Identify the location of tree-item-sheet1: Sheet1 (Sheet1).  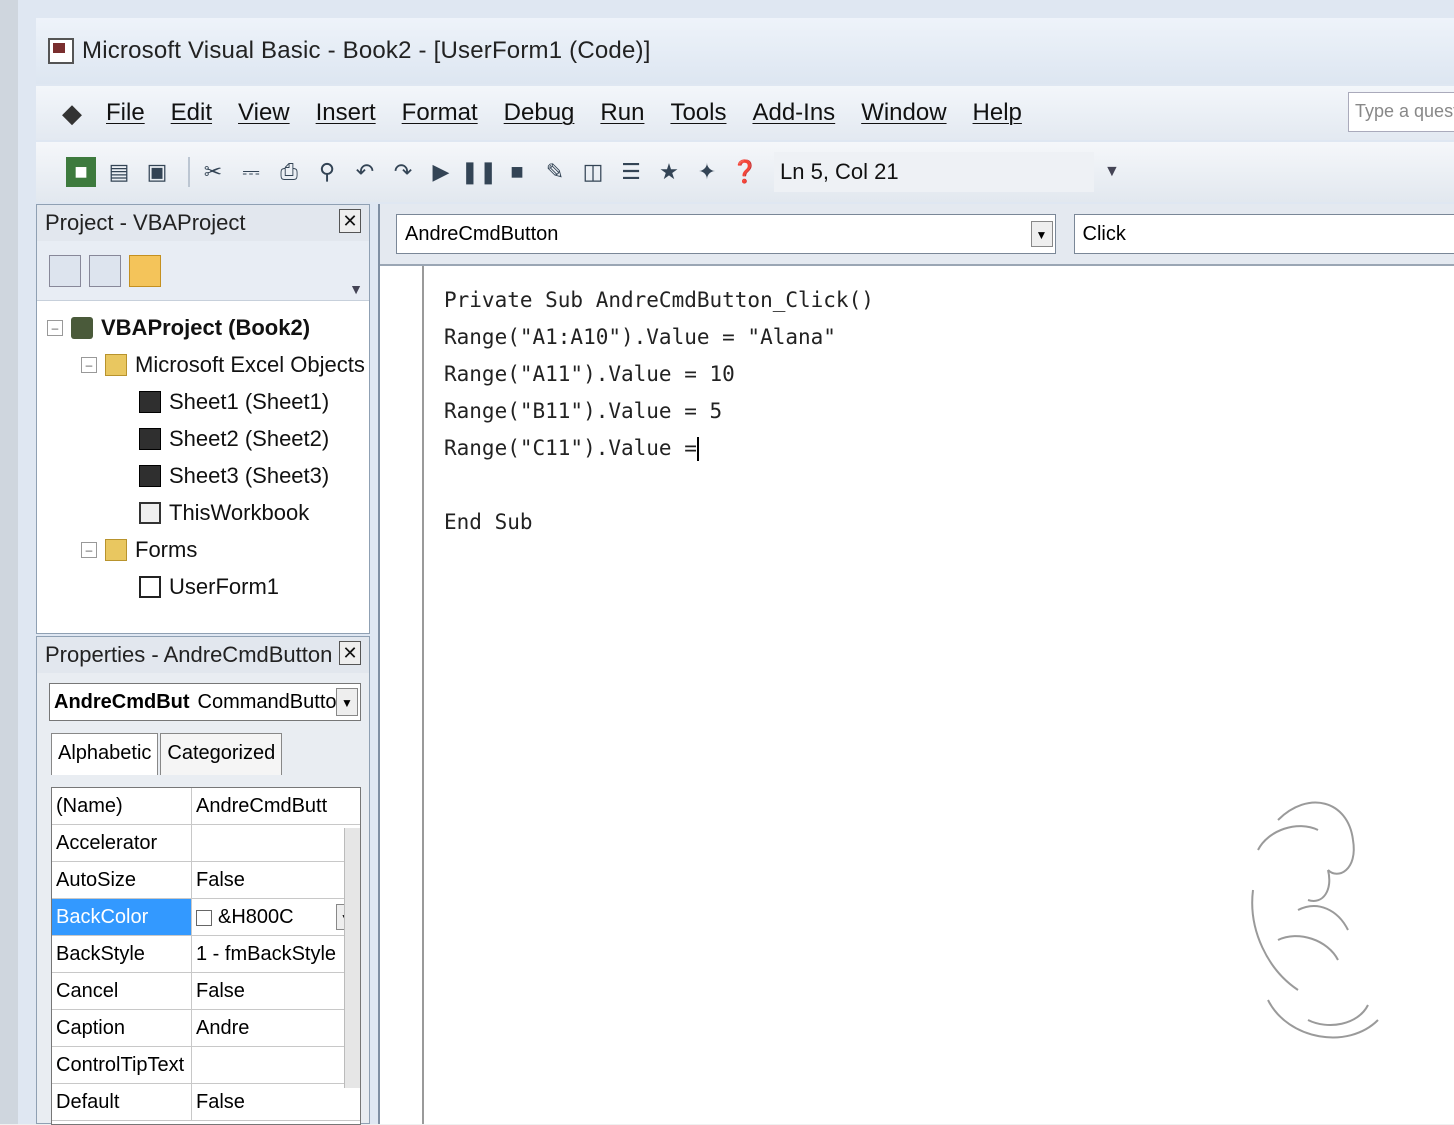
(208, 401).